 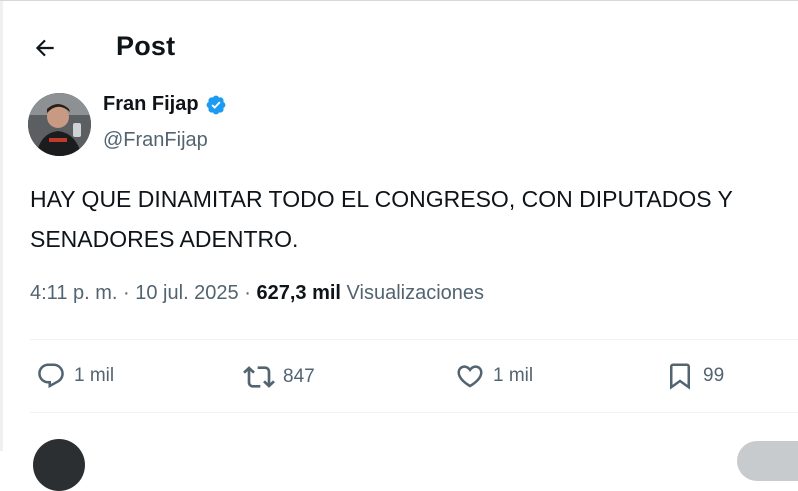 I want to click on back-button, so click(x=45, y=48).